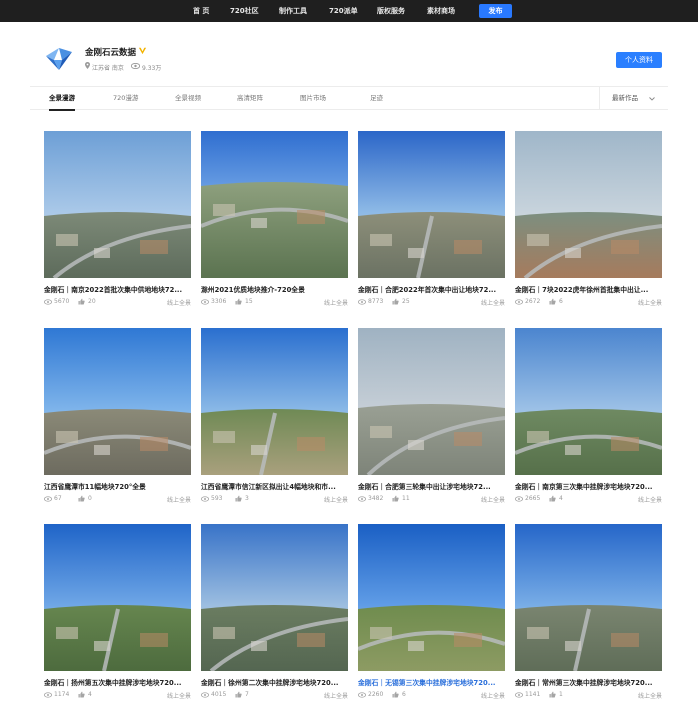 This screenshot has width=698, height=706. I want to click on work-stats: 3306 15 线上全景, so click(274, 303).